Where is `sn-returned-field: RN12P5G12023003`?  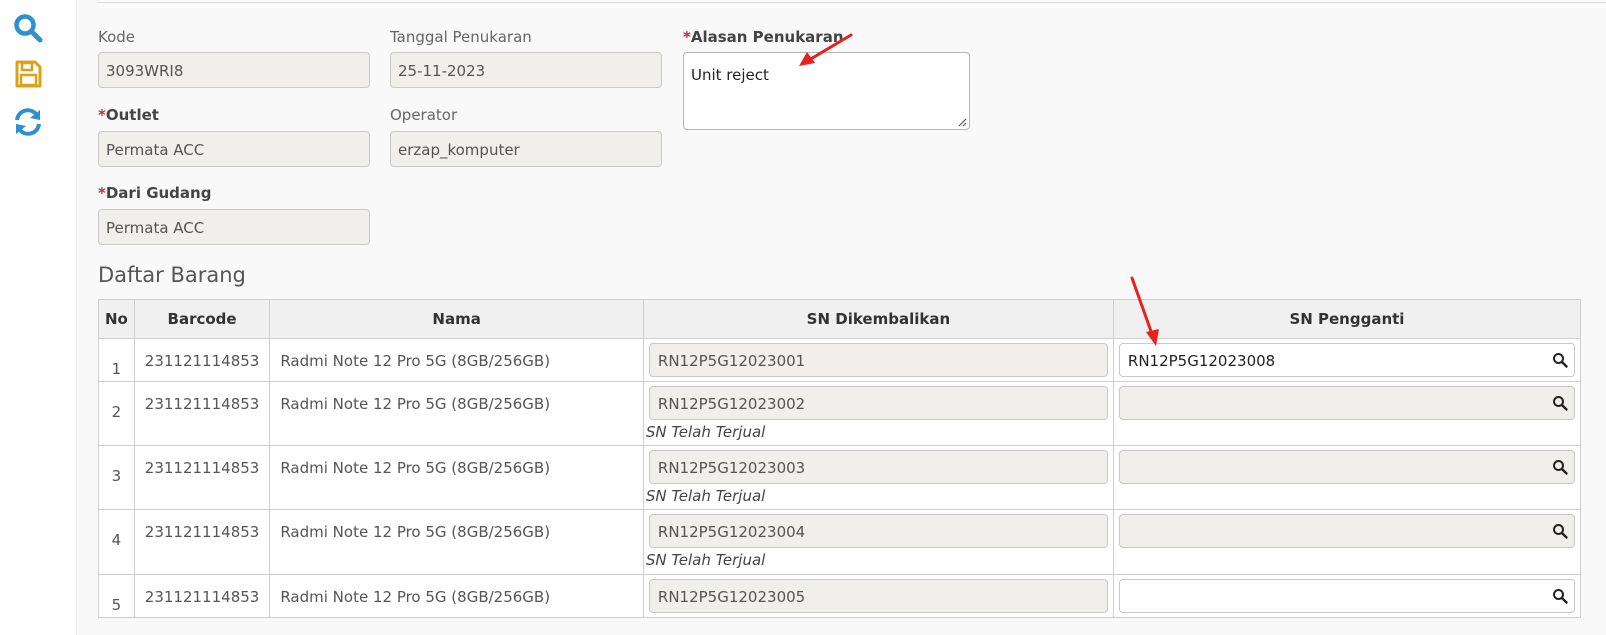
sn-returned-field: RN12P5G12023003 is located at coordinates (878, 467).